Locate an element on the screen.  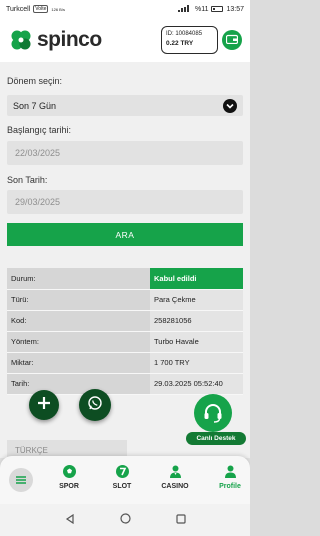
start-date-input: 22/03/2025 is located at coordinates (125, 153).